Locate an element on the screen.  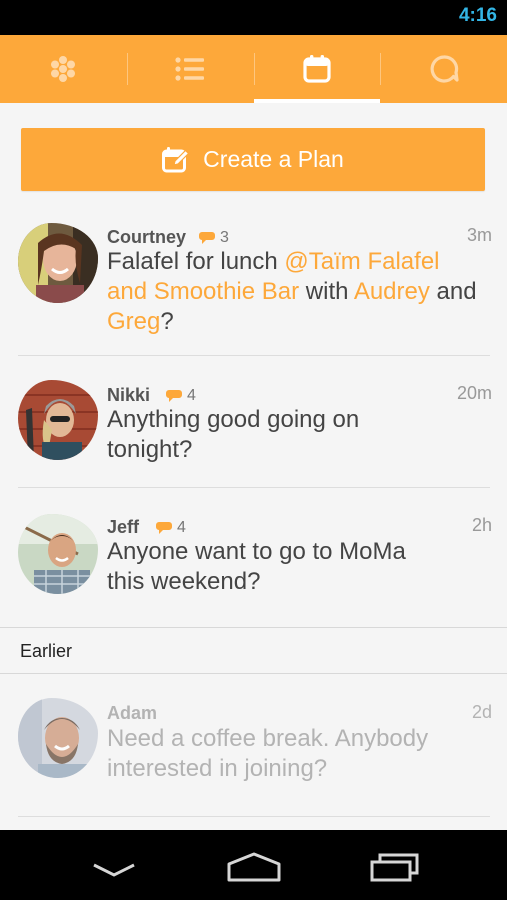
create-plan-button: Create a Plan is located at coordinates (253, 159).